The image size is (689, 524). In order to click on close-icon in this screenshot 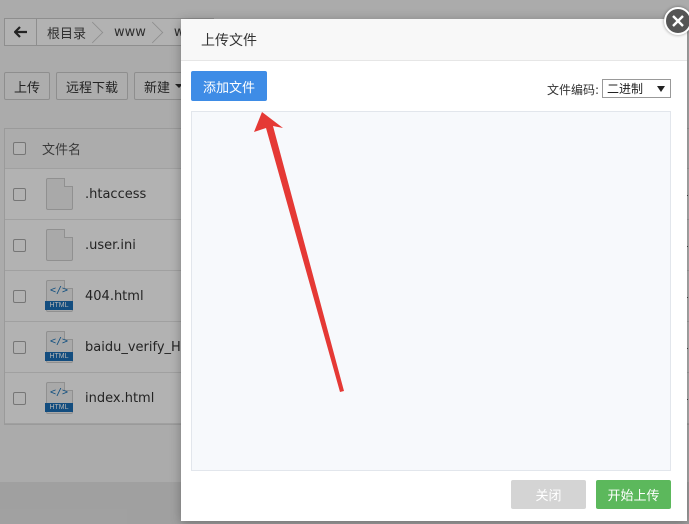, I will do `click(678, 21)`.